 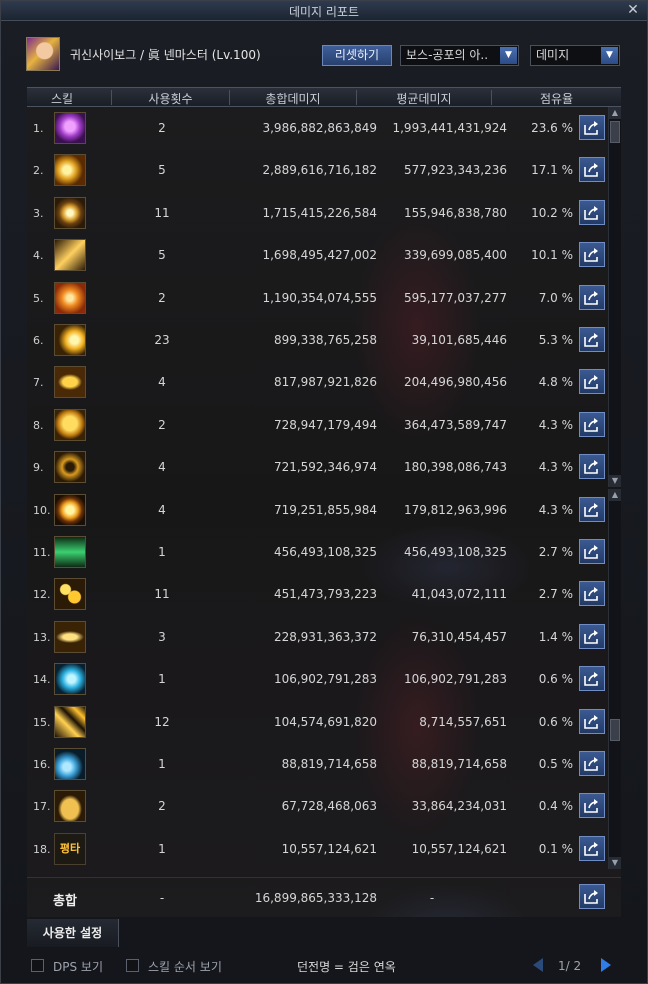 What do you see at coordinates (324, 11) in the screenshot?
I see `title-bar: 데미지 리포트 ✕` at bounding box center [324, 11].